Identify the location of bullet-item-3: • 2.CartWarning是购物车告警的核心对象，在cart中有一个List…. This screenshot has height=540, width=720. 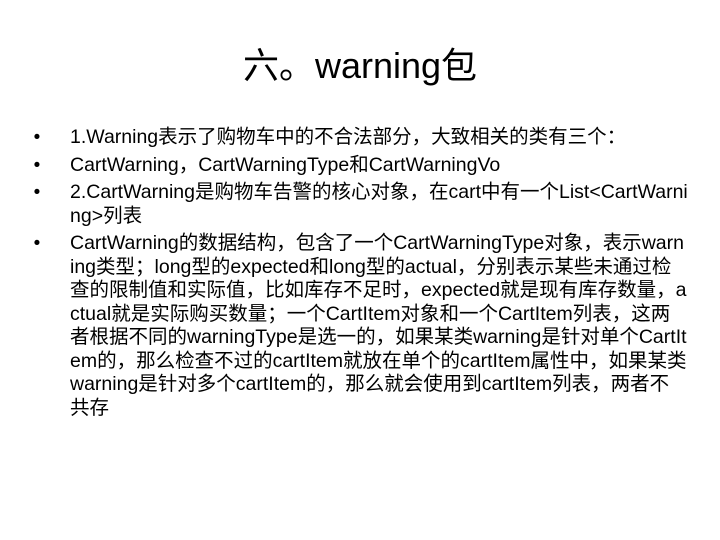
(358, 204).